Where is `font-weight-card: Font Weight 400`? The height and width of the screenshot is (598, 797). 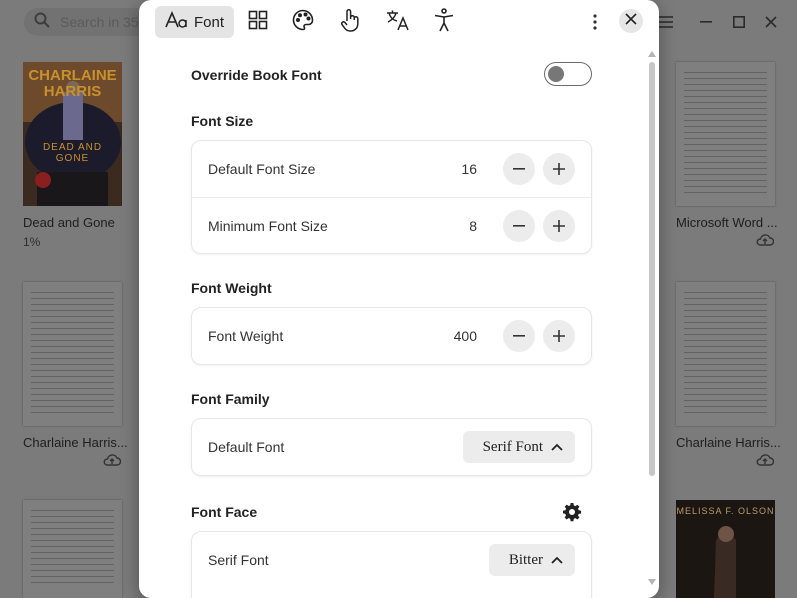 font-weight-card: Font Weight 400 is located at coordinates (391, 336).